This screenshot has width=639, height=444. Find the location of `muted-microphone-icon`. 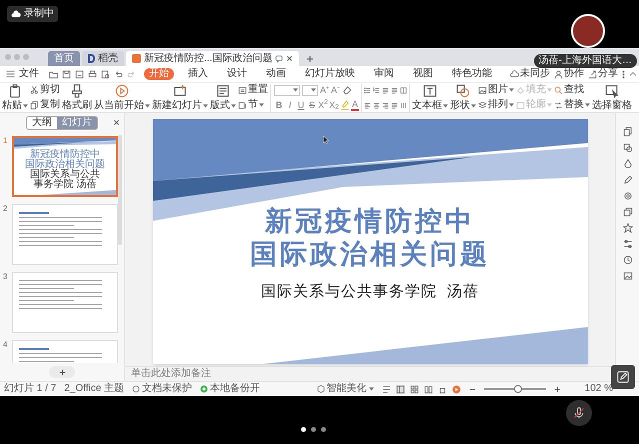

muted-microphone-icon is located at coordinates (579, 413).